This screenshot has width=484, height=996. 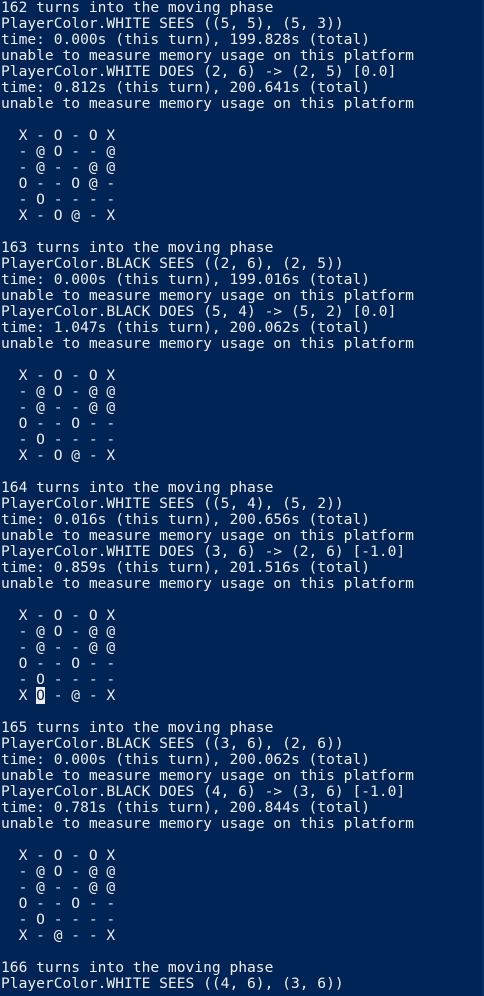 I want to click on terminal-line: PlayerColor.WHITE SEES ((5, 4), (5, 2)), so click(x=172, y=503).